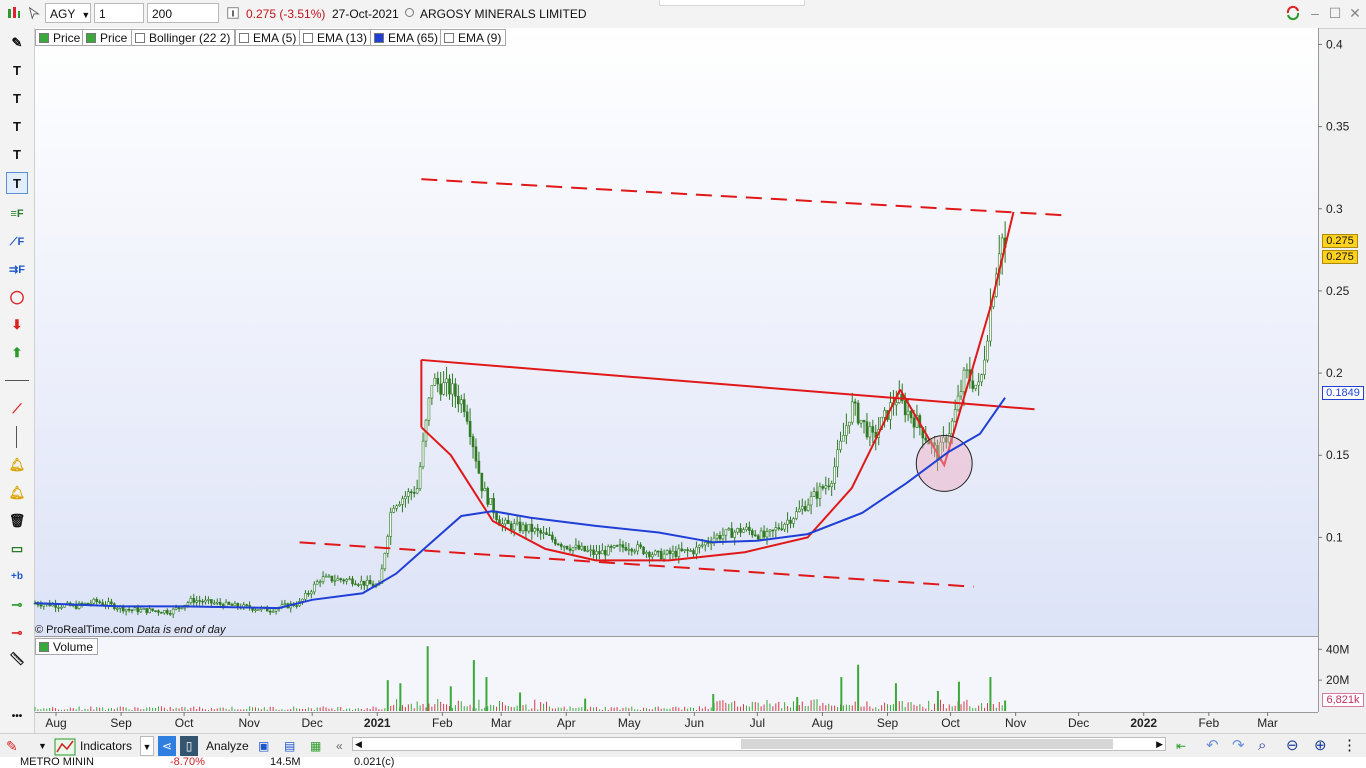 This screenshot has height=768, width=1366. Describe the element at coordinates (189, 746) in the screenshot. I see `analyze-icon: ▯` at that location.